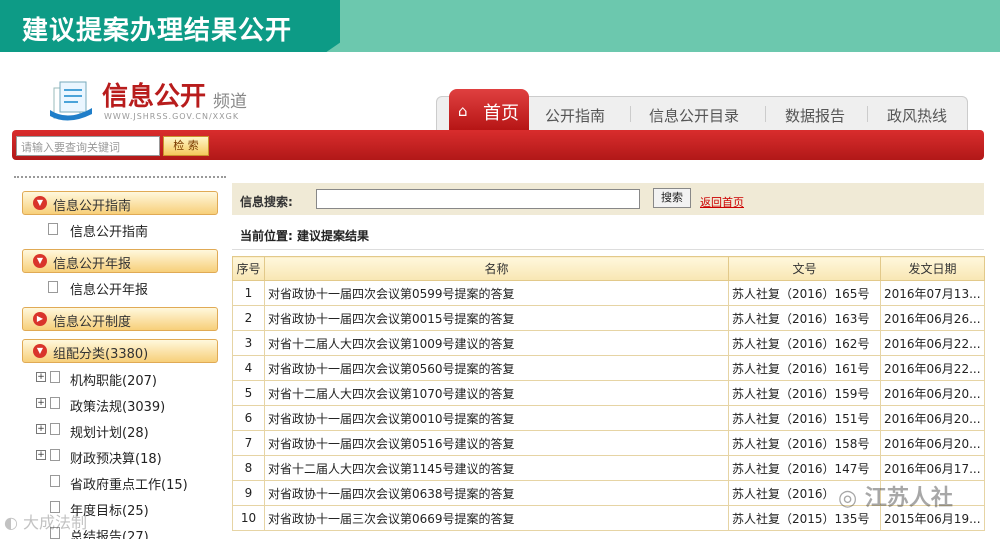 Image resolution: width=1000 pixels, height=539 pixels. Describe the element at coordinates (804, 393) in the screenshot. I see `row-doc-no: 苏人社复（2016）159号` at that location.